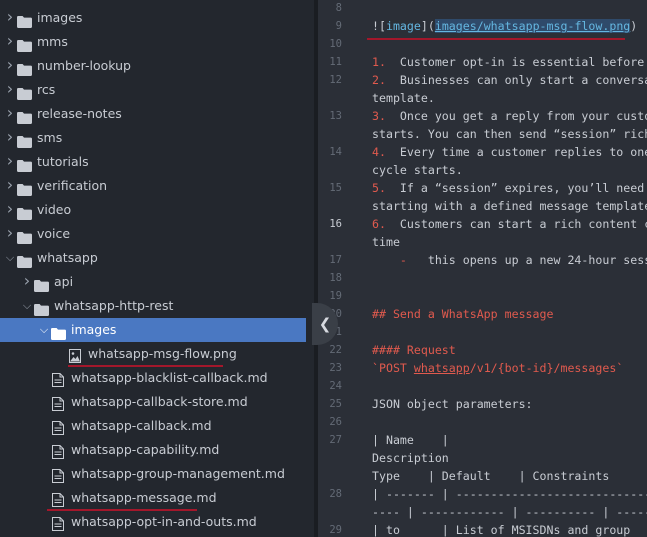 This screenshot has width=647, height=537. I want to click on code-token: cycle starts., so click(417, 170).